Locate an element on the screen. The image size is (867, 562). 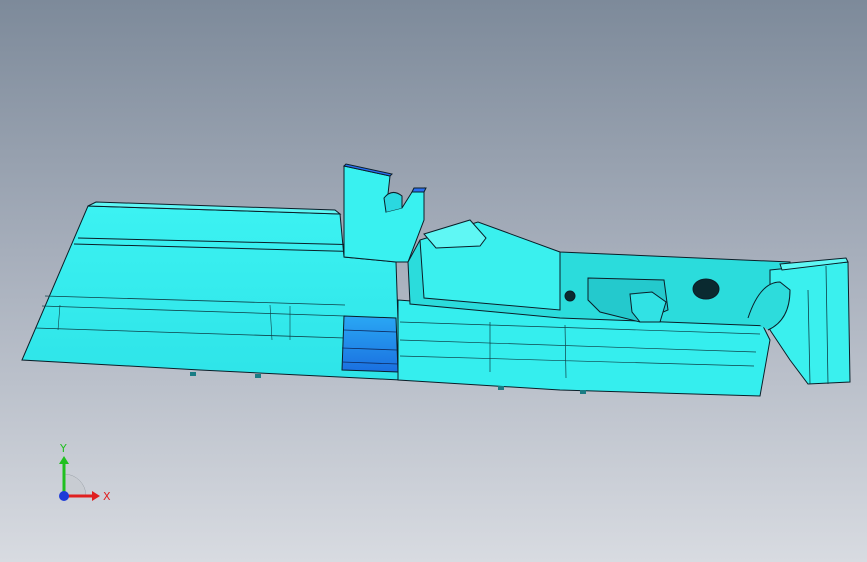
tab-rib-top-right is located at coordinates (419, 190).